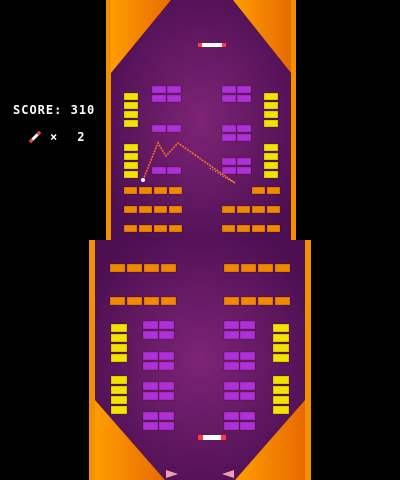 This screenshot has width=400, height=480. Describe the element at coordinates (308, 360) in the screenshot. I see `lower-wall-right` at that location.